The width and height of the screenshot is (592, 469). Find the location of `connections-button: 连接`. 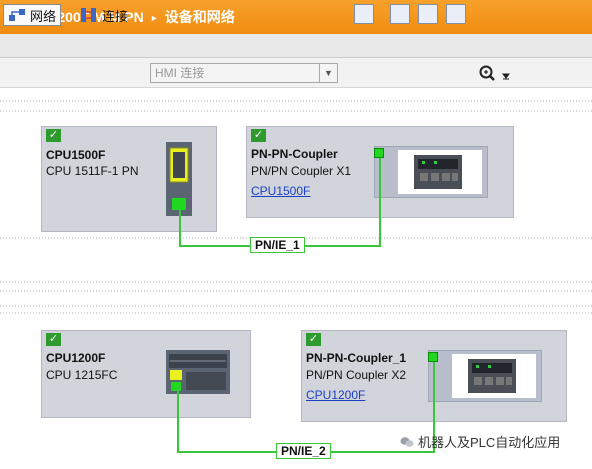

connections-button: 连接 is located at coordinates (104, 15).